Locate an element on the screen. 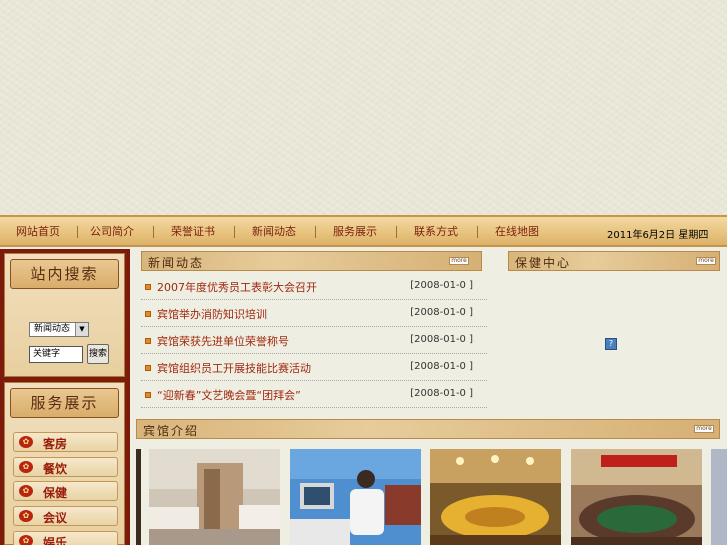 The height and width of the screenshot is (545, 727). search-panel: 站内搜索 新闻动态 ▼ 关键字 搜索 is located at coordinates (64, 315).